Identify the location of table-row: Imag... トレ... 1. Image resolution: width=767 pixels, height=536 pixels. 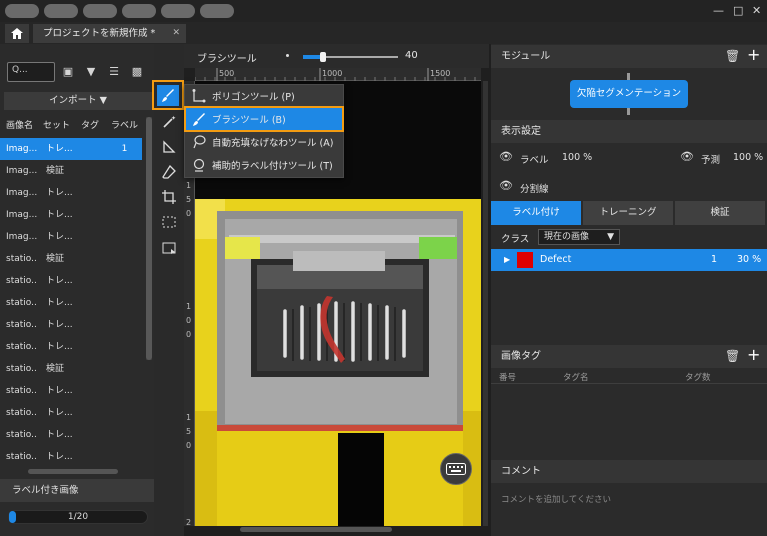
(71, 149).